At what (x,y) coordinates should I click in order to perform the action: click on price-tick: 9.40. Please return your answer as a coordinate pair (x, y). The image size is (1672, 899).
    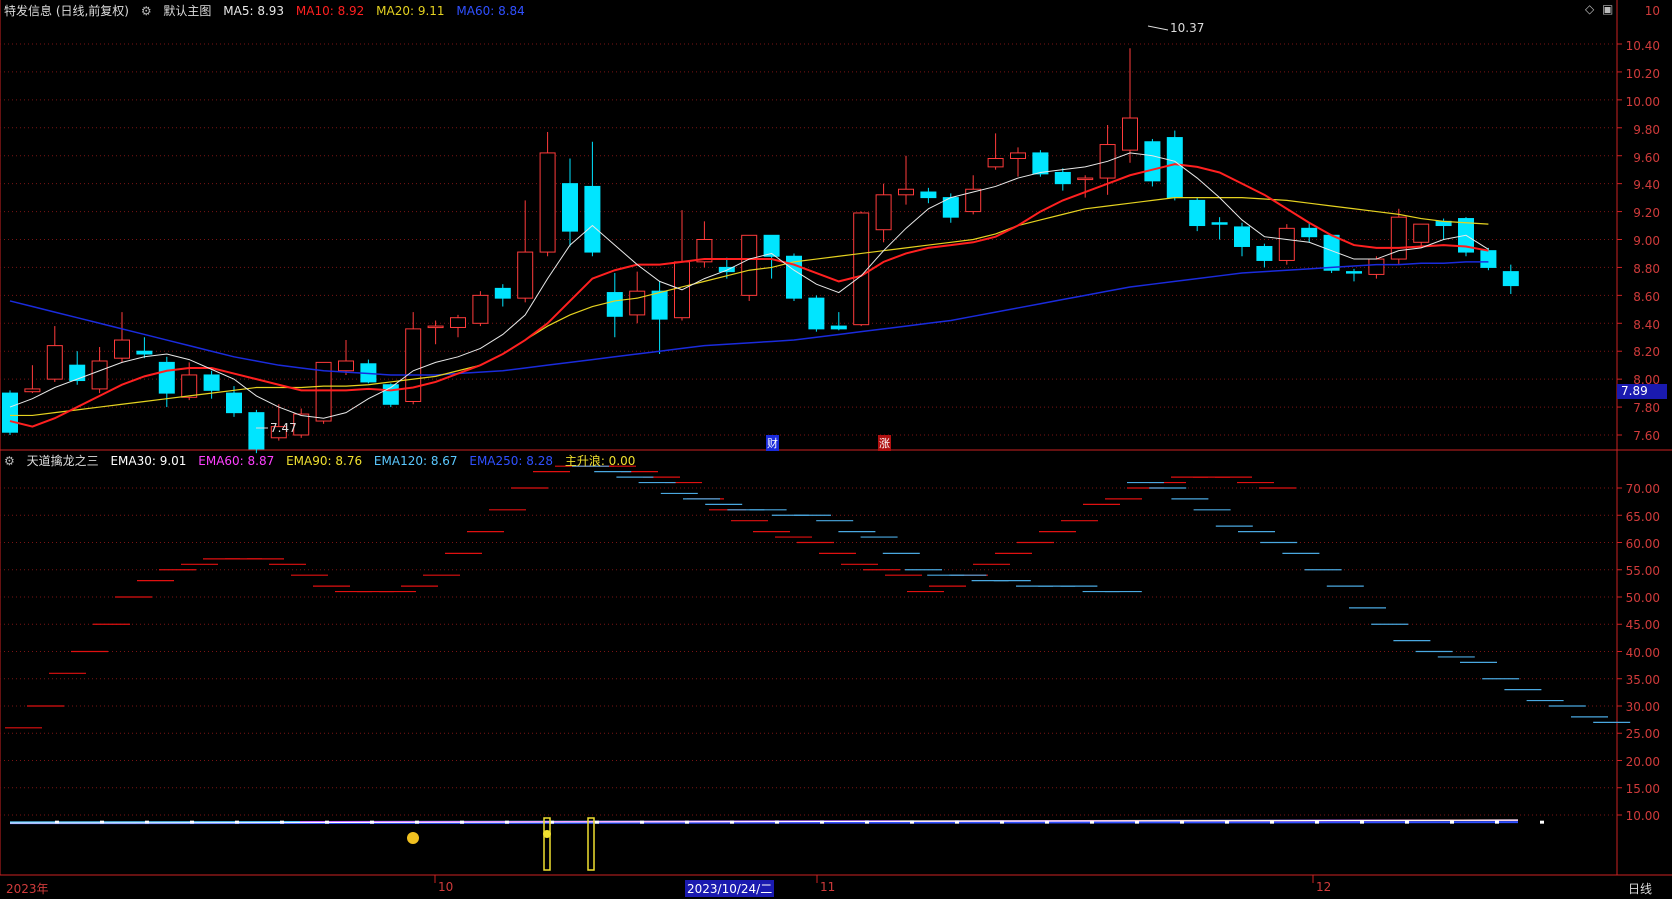
    Looking at the image, I should click on (1646, 185).